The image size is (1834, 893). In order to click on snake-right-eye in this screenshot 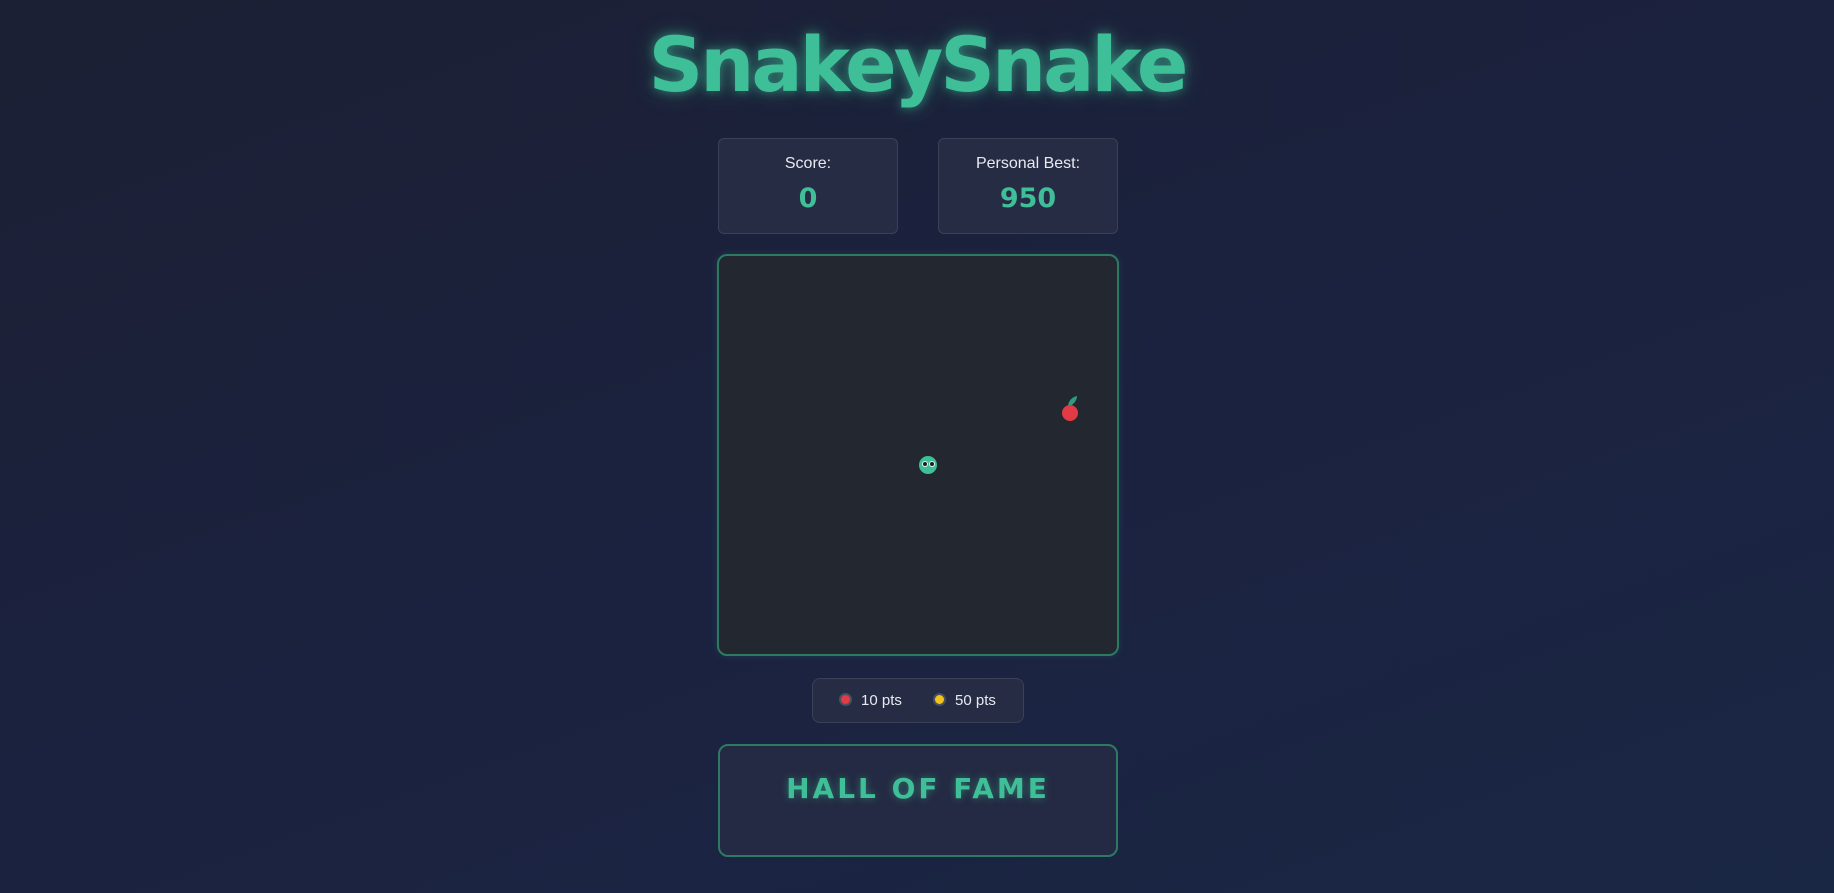, I will do `click(932, 464)`.